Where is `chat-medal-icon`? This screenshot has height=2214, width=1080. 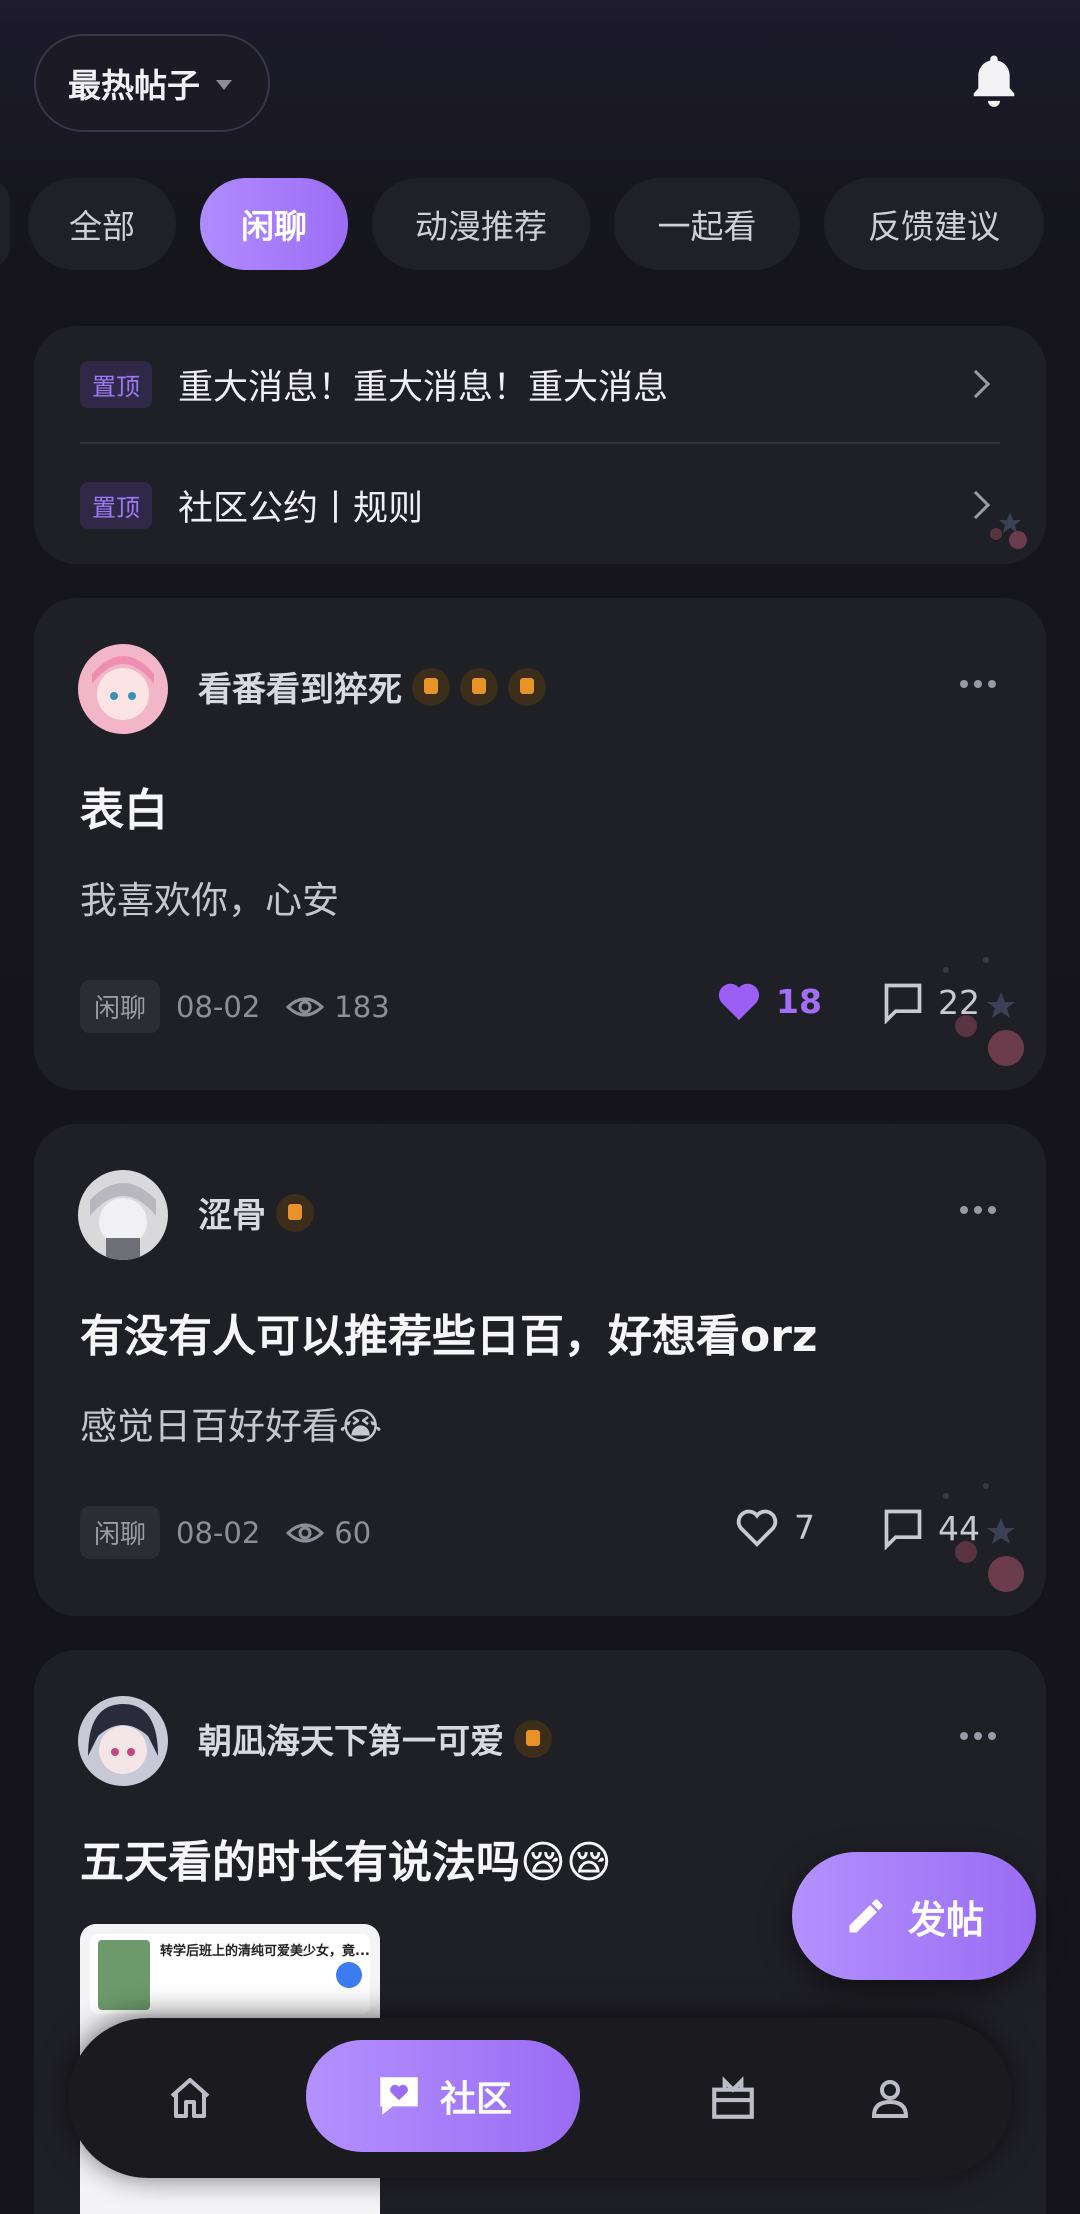
chat-medal-icon is located at coordinates (431, 686).